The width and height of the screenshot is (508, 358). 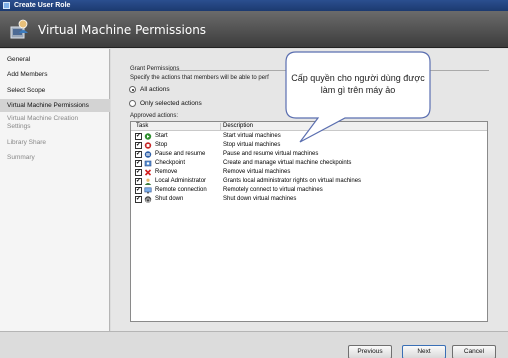 I want to click on wizard-footer: Previous Next Cancel, so click(x=254, y=344).